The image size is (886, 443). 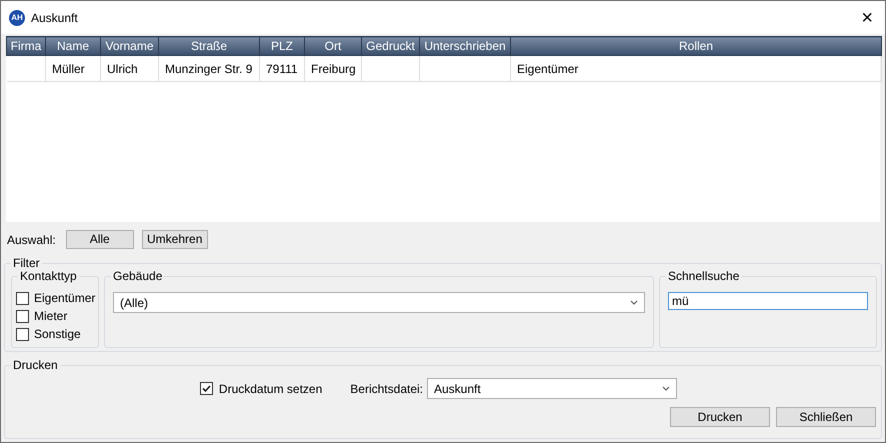 What do you see at coordinates (696, 69) in the screenshot?
I see `table-cell: Eigentümer` at bounding box center [696, 69].